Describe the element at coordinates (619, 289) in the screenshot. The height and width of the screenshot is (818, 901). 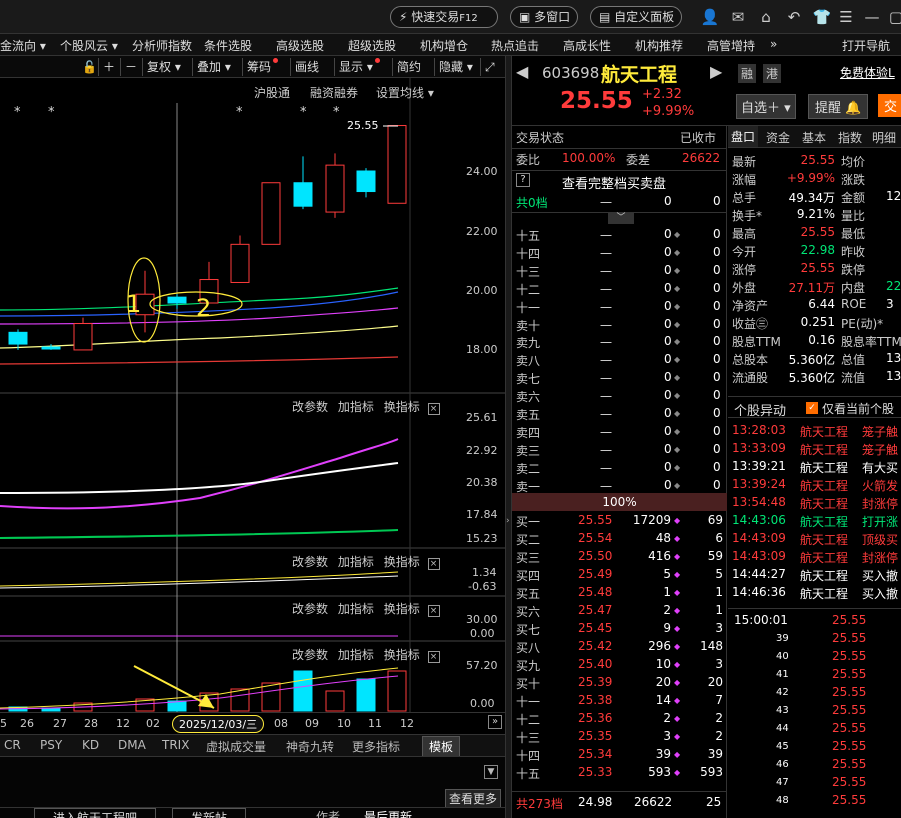
I see `sell-level-row: 十二一 0 ◆ 0` at that location.